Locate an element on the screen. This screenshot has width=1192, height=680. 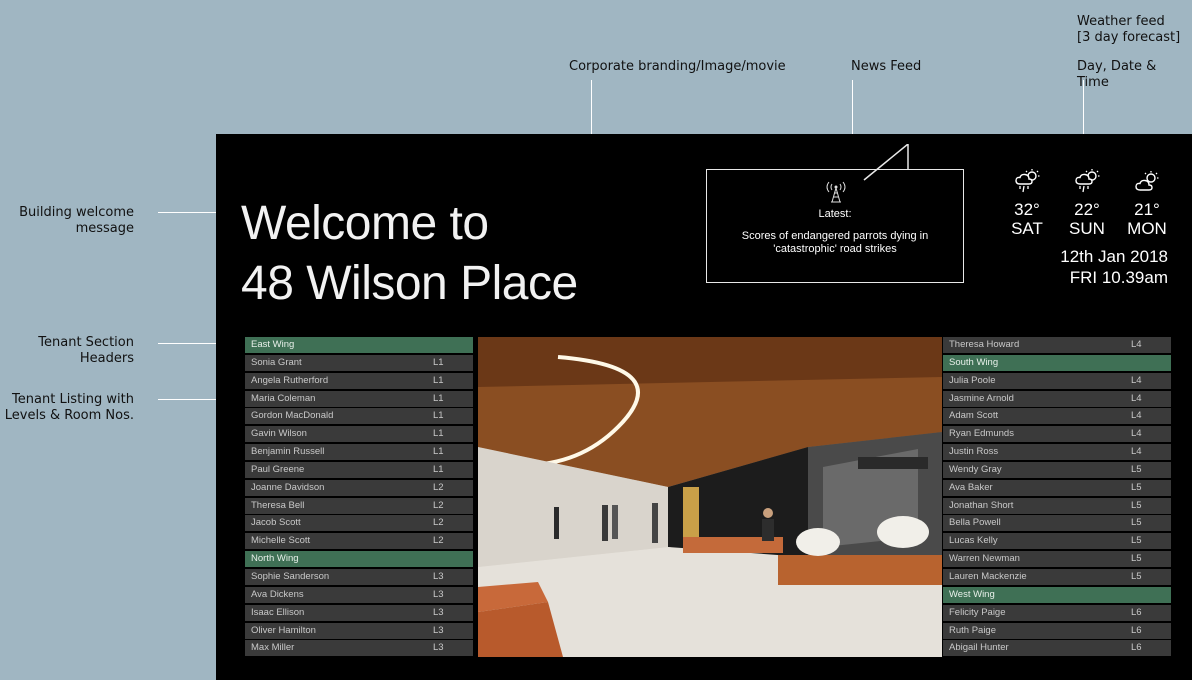
tenant-row: Jacob Scott L2 is located at coordinates (359, 523).